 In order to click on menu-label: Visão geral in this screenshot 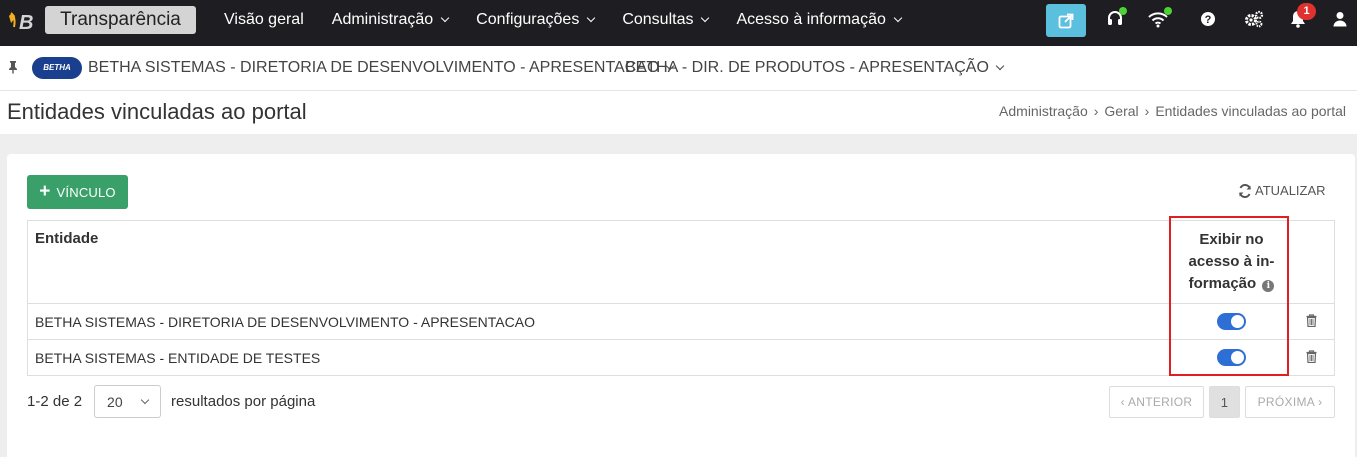, I will do `click(264, 19)`.